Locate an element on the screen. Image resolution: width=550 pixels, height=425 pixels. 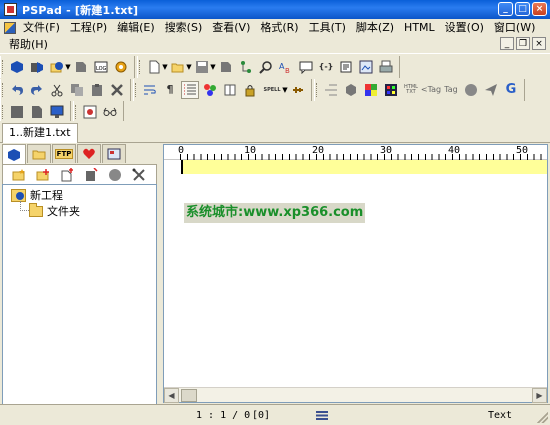
spell-check-icon: SPELL is located at coordinates (272, 90).